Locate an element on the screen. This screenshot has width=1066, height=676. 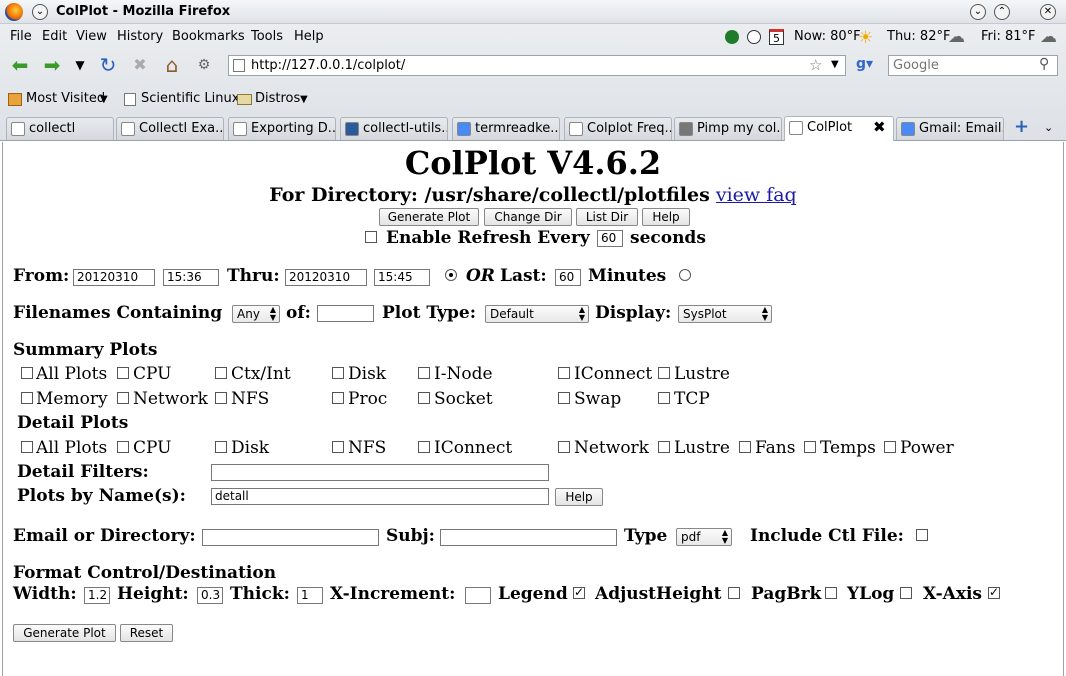
display-select: SysPlot ▲ ▼ is located at coordinates (725, 314).